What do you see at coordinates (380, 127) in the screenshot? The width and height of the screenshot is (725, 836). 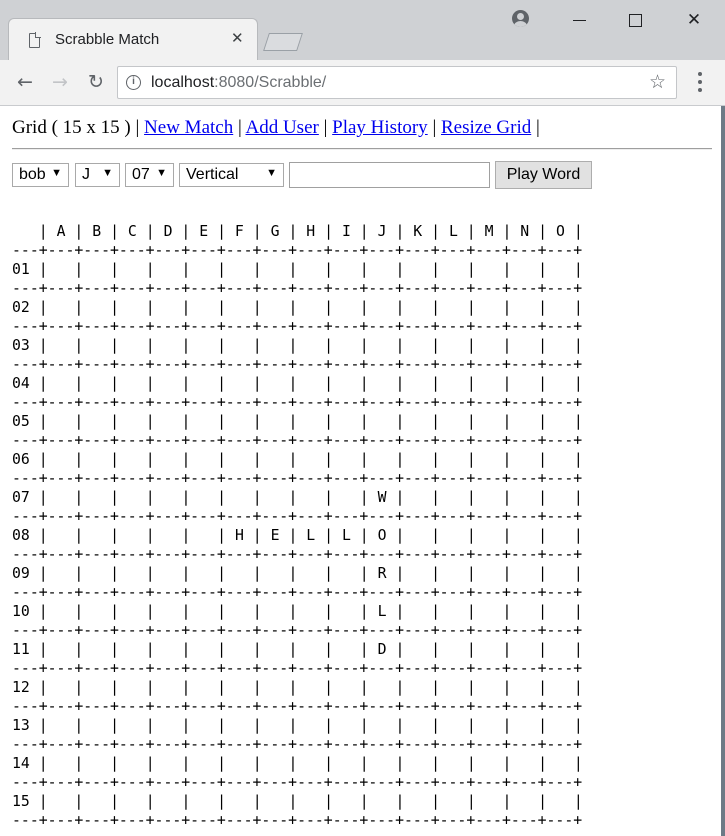 I see `play-history-link: Play History` at bounding box center [380, 127].